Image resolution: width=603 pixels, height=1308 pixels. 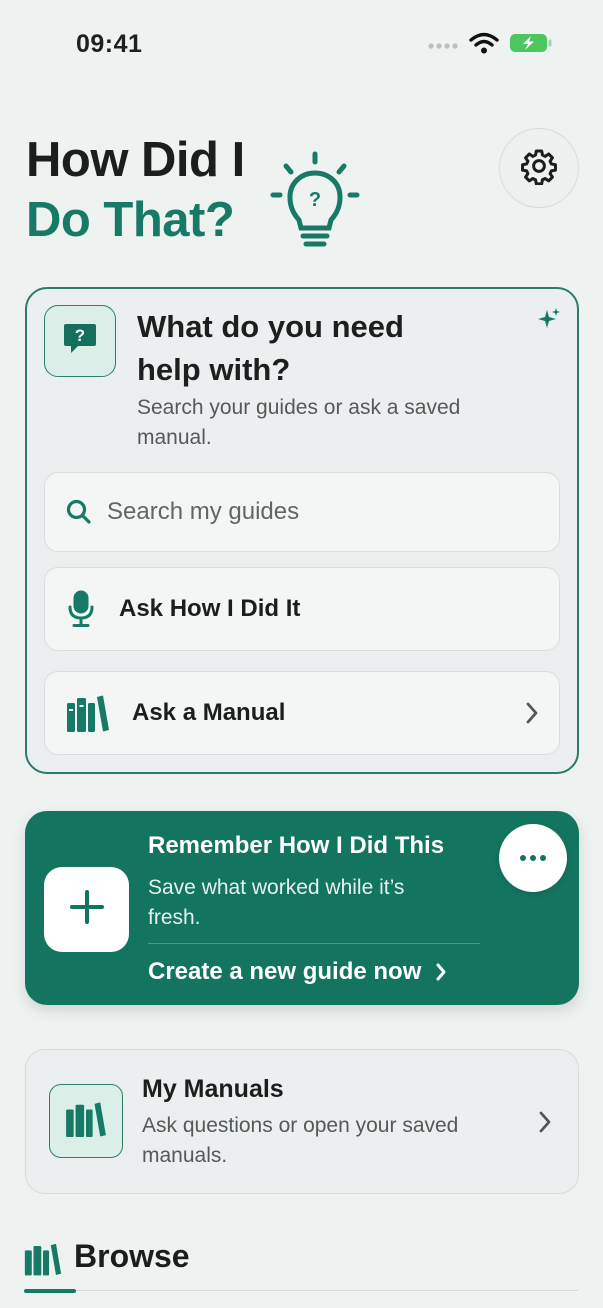 I want to click on help-title: What do you need help with?, so click(x=270, y=348).